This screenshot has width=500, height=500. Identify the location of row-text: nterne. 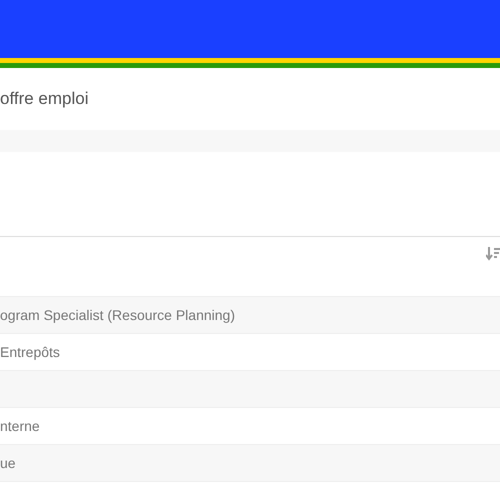
(20, 426).